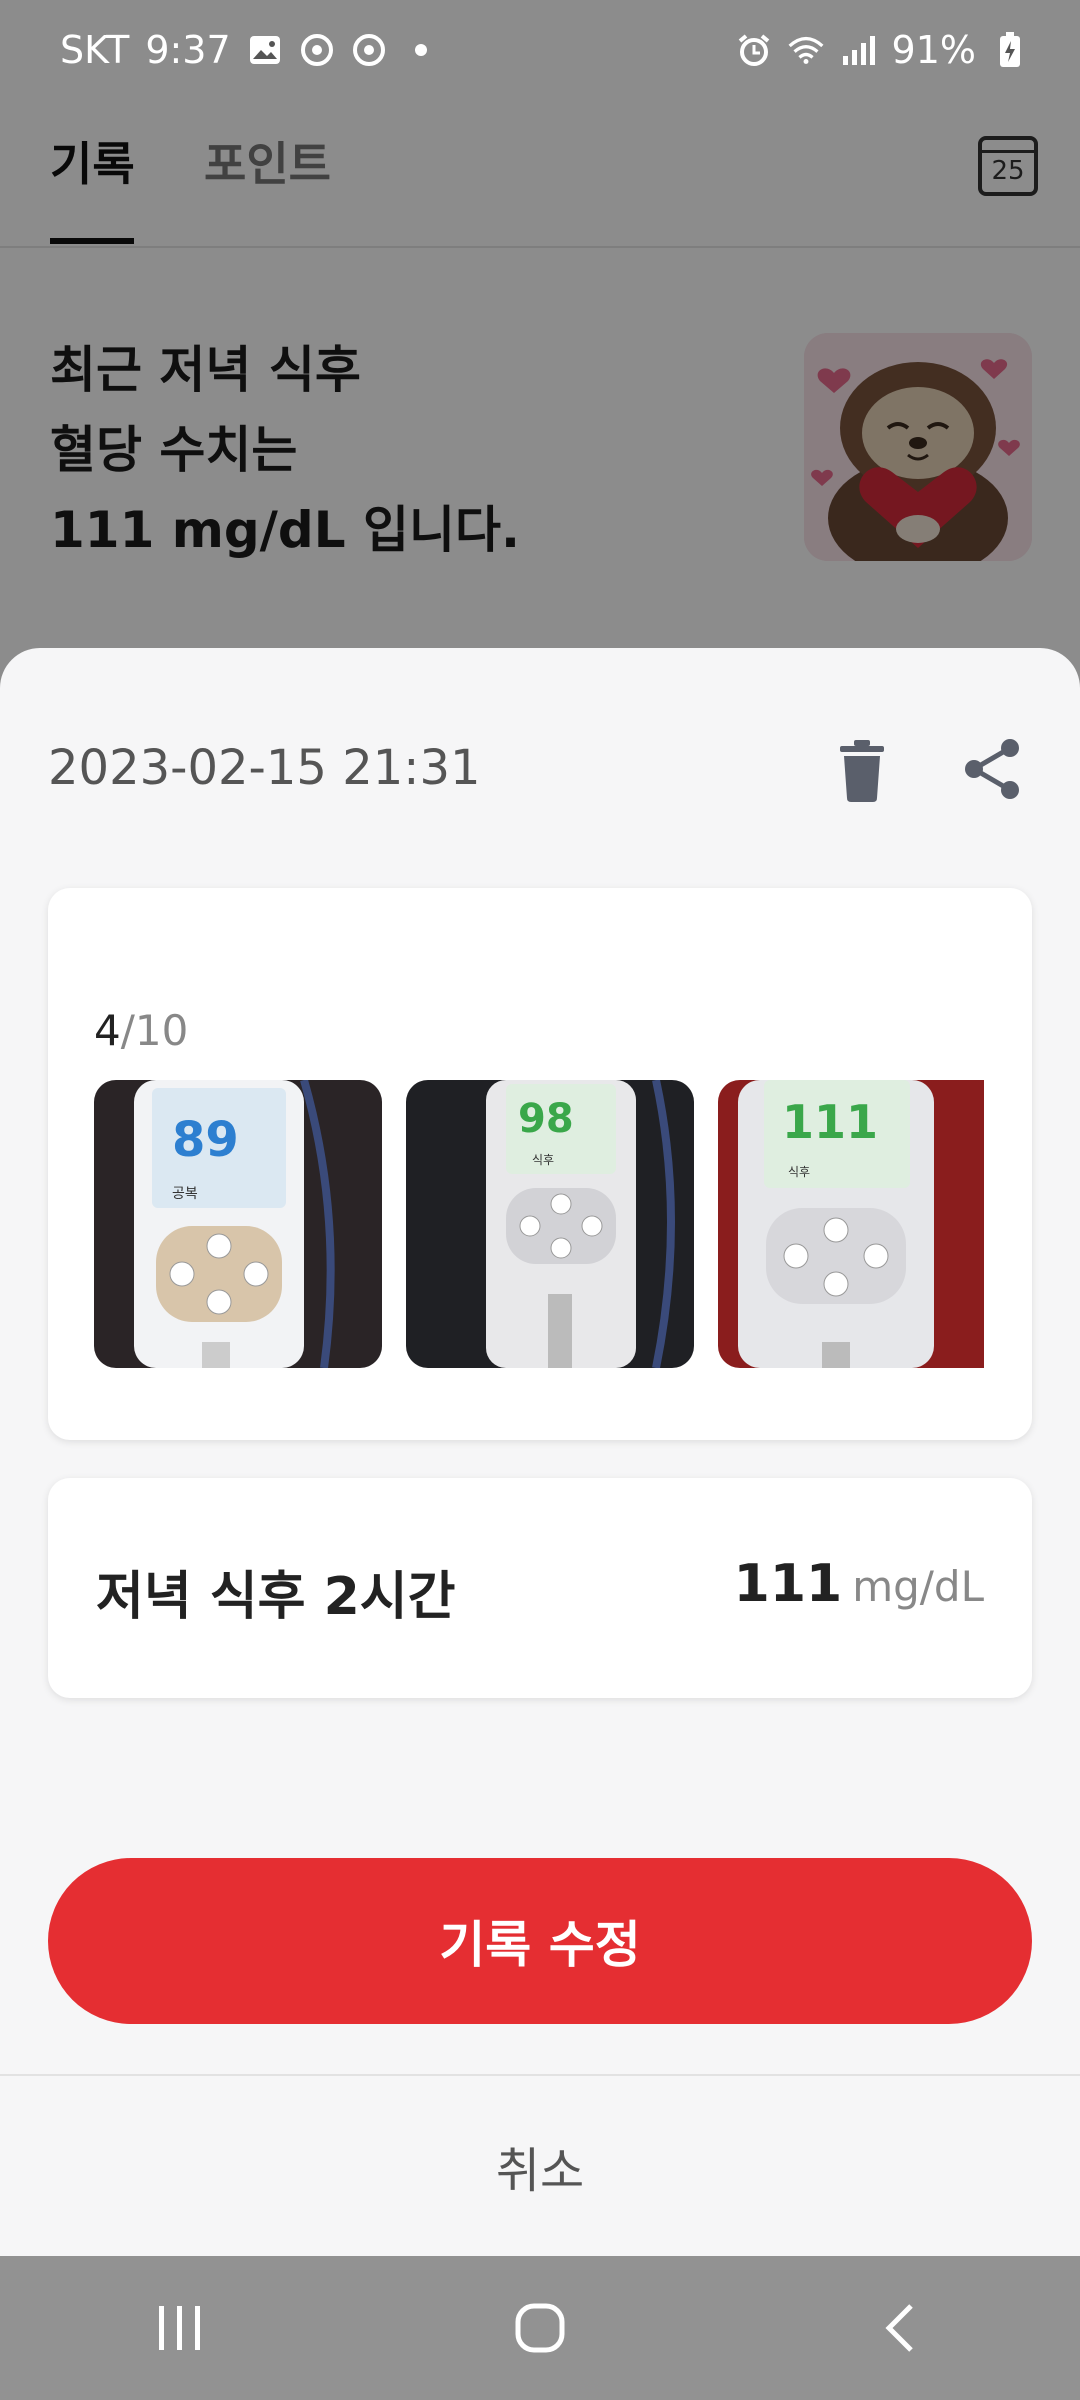  I want to click on trash-icon, so click(862, 770).